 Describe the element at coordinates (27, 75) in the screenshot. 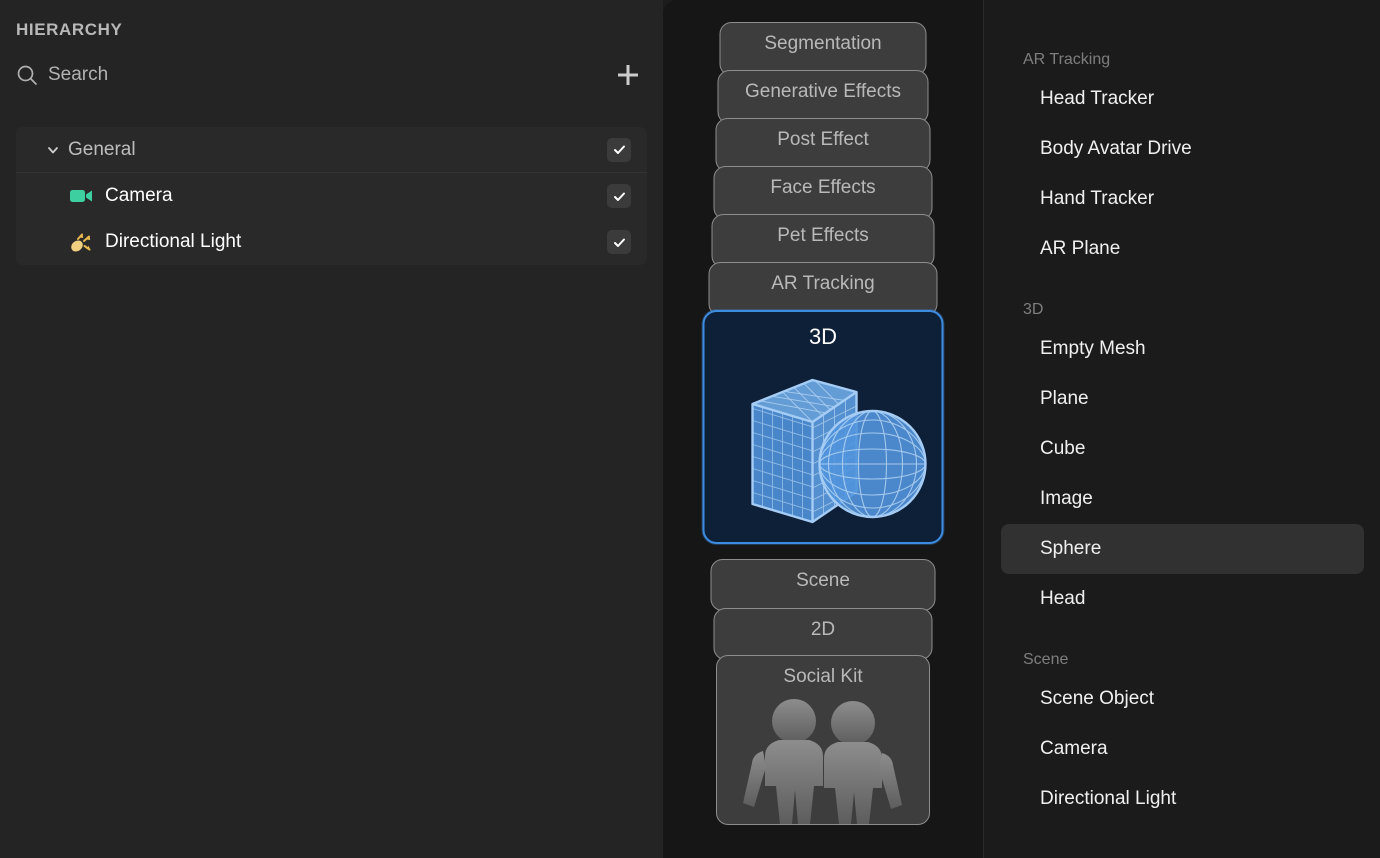

I see `search-icon` at that location.